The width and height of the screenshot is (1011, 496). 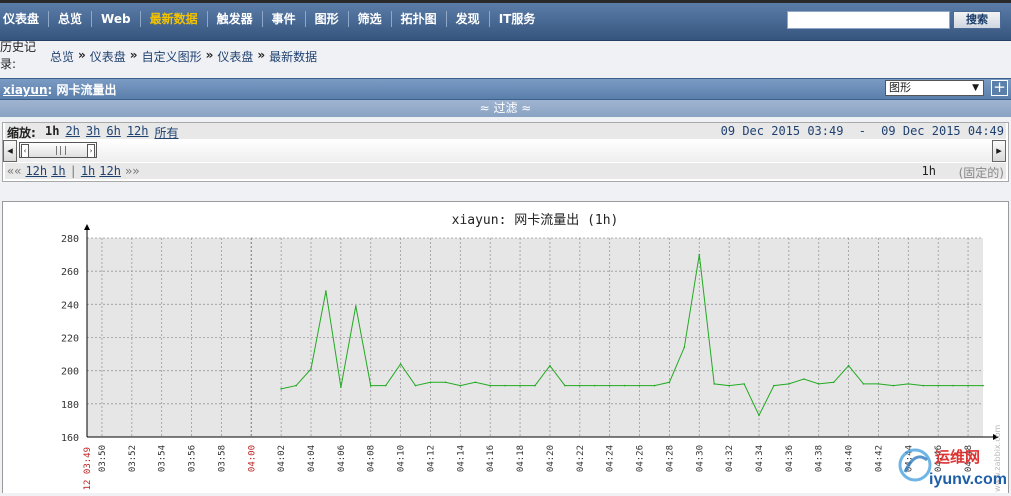 I want to click on period-value: 1h, so click(x=928, y=171).